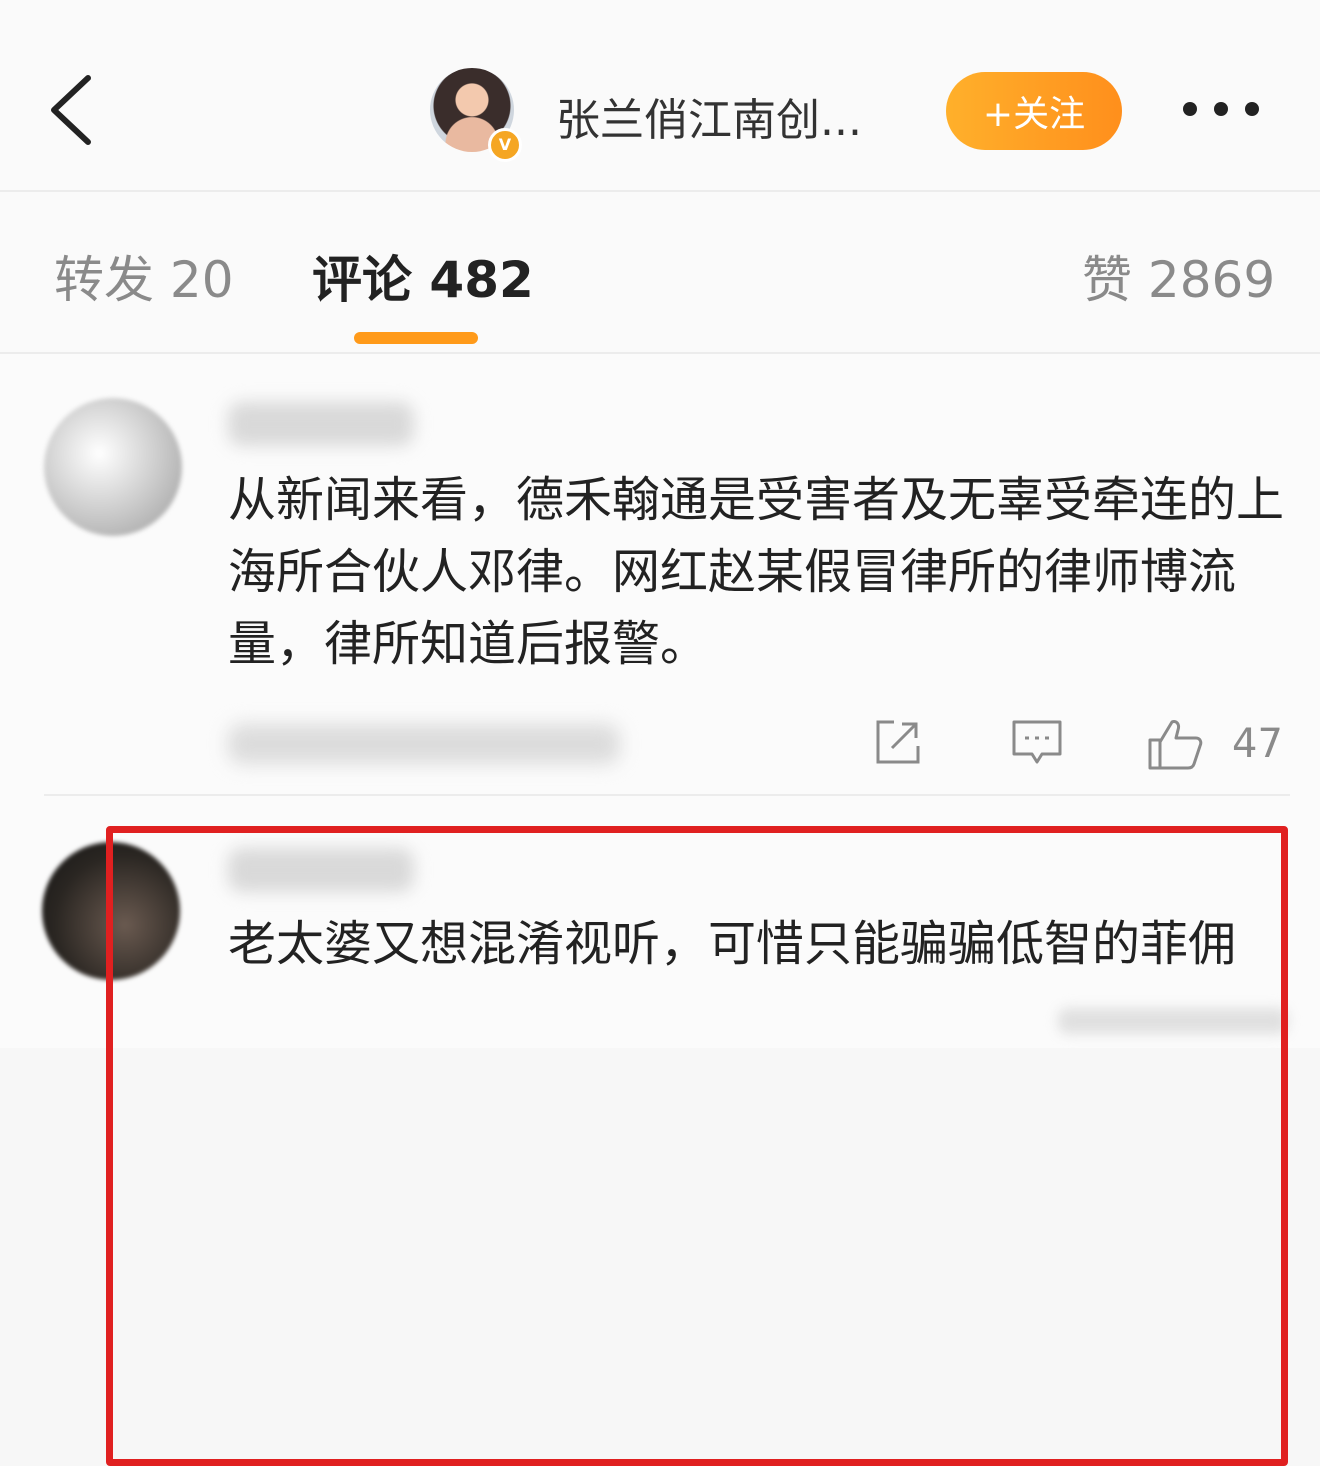  I want to click on like-button: 47, so click(1214, 744).